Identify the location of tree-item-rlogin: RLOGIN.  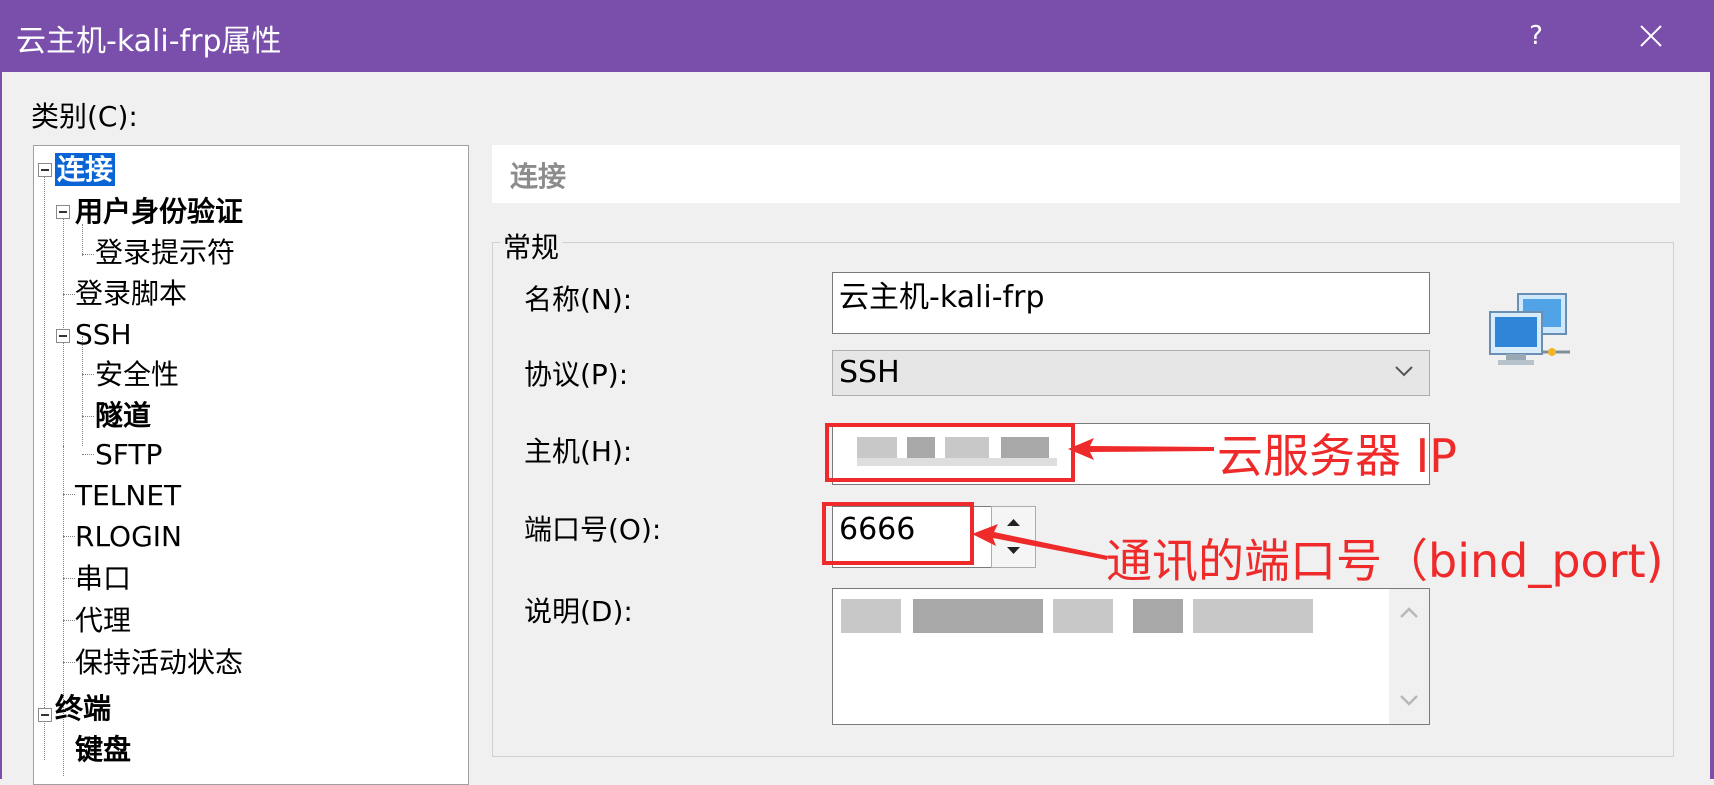
(128, 537).